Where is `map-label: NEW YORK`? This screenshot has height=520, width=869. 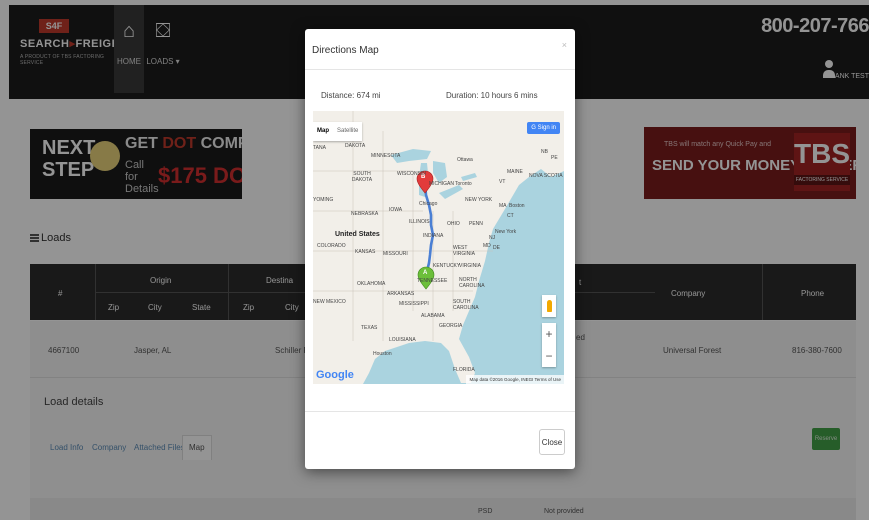 map-label: NEW YORK is located at coordinates (479, 200).